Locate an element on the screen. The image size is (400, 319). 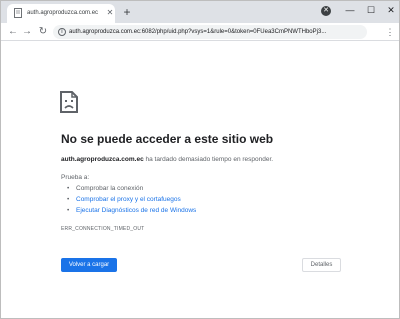
suggestion-run-diagnostics-link: Ejecutar Diagnósticos de red de Windows is located at coordinates (136, 210).